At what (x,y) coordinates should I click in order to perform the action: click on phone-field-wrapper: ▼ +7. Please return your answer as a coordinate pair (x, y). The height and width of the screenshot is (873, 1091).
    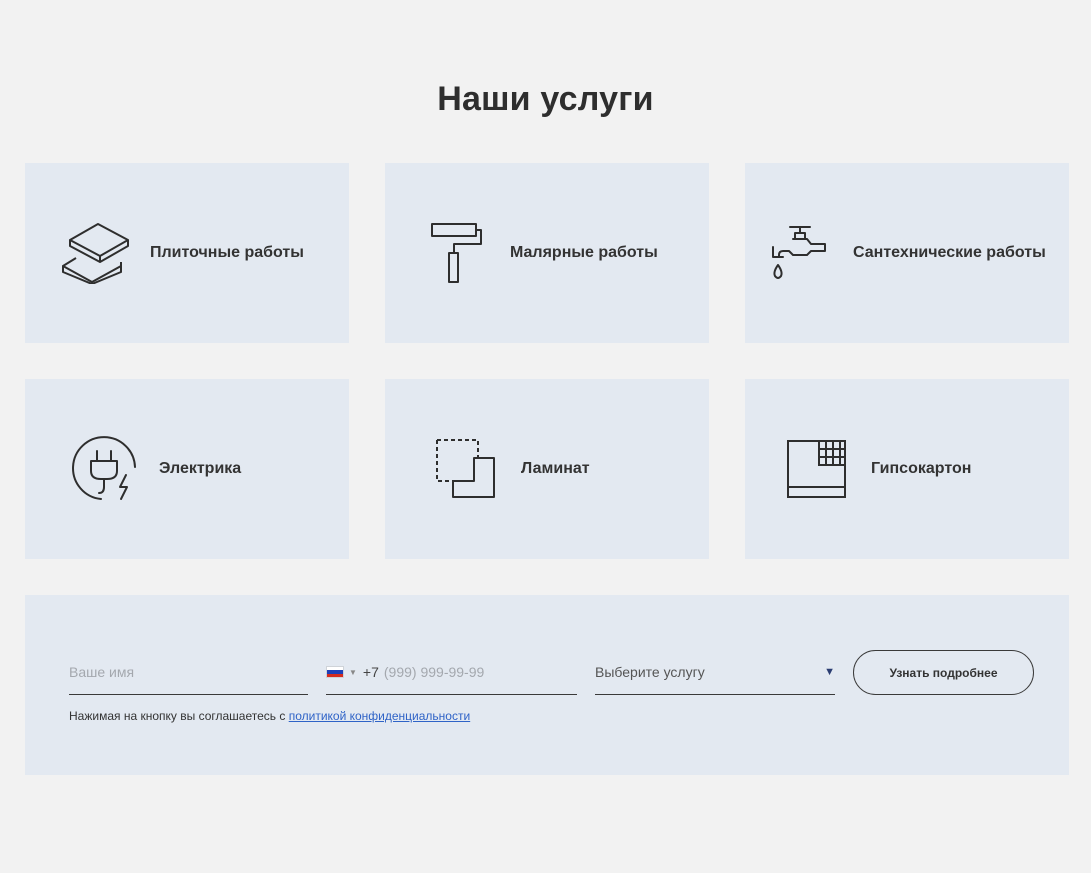
    Looking at the image, I should click on (451, 672).